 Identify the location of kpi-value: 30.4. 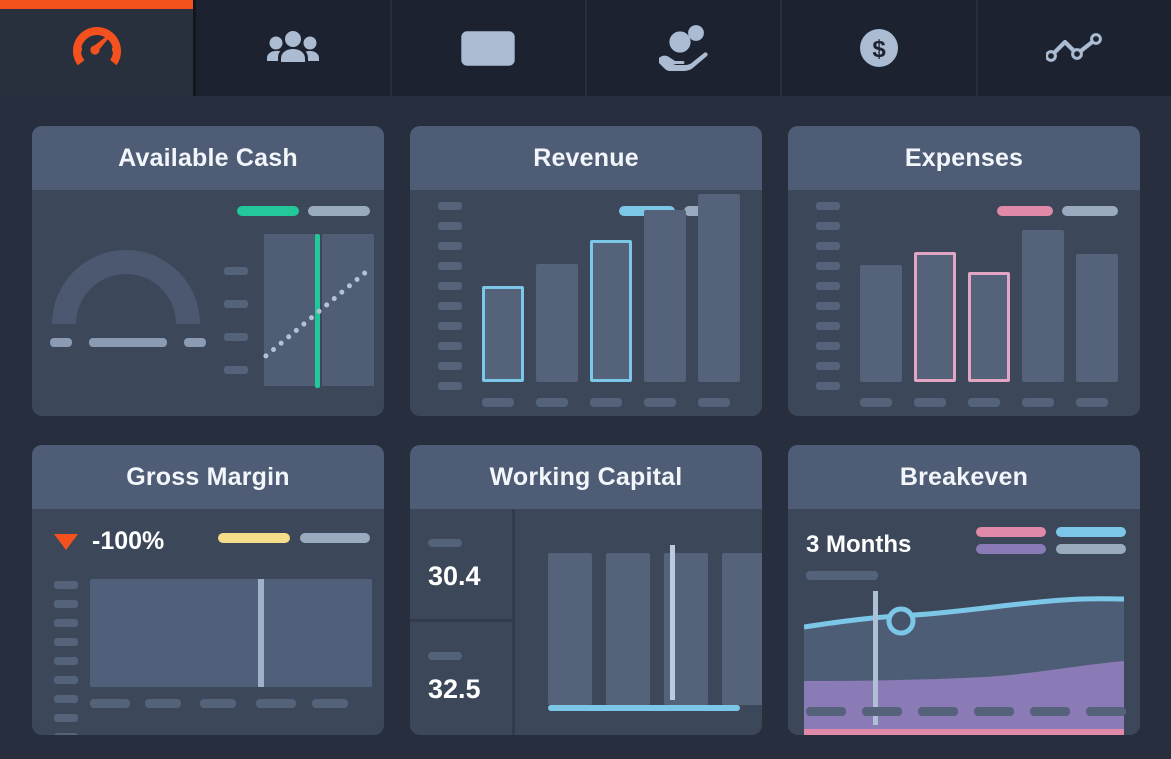
(454, 576).